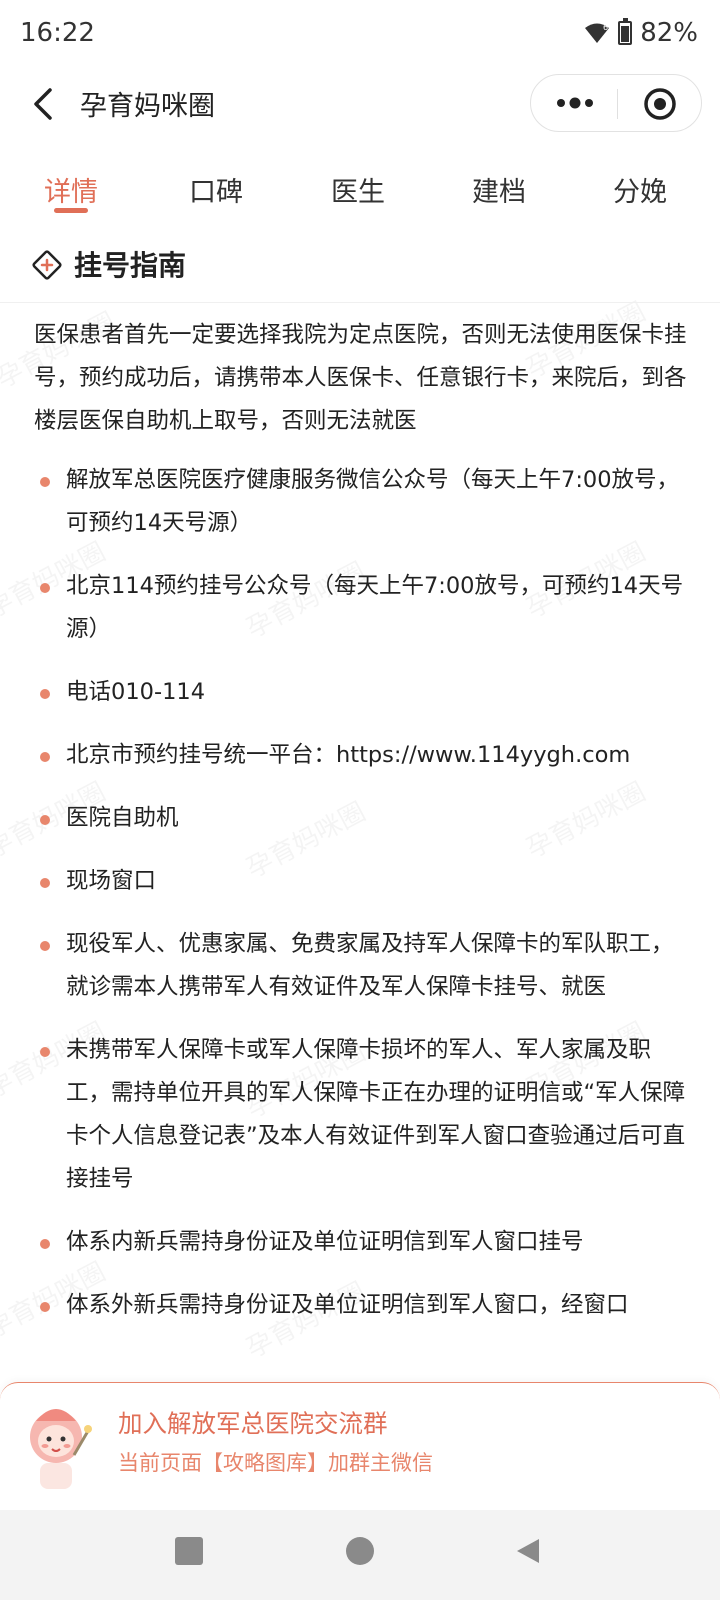  Describe the element at coordinates (373, 501) in the screenshot. I see `list-item-text: 解放军总医院医疗健康服务微信公众号（每天上午7:00放号，可预约14天号源）` at that location.